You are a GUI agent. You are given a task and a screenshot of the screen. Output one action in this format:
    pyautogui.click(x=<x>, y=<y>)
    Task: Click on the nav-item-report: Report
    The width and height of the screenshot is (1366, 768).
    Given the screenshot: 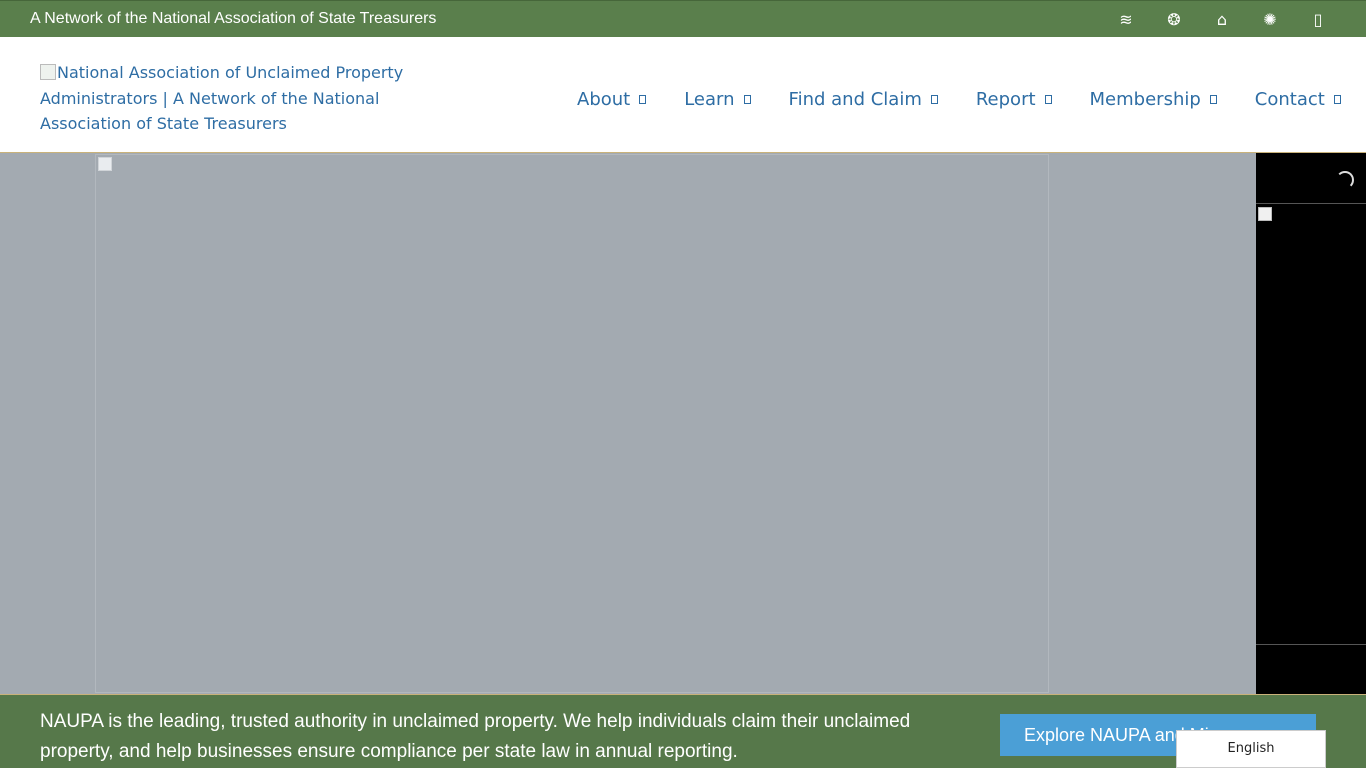 What is the action you would take?
    pyautogui.click(x=1014, y=99)
    